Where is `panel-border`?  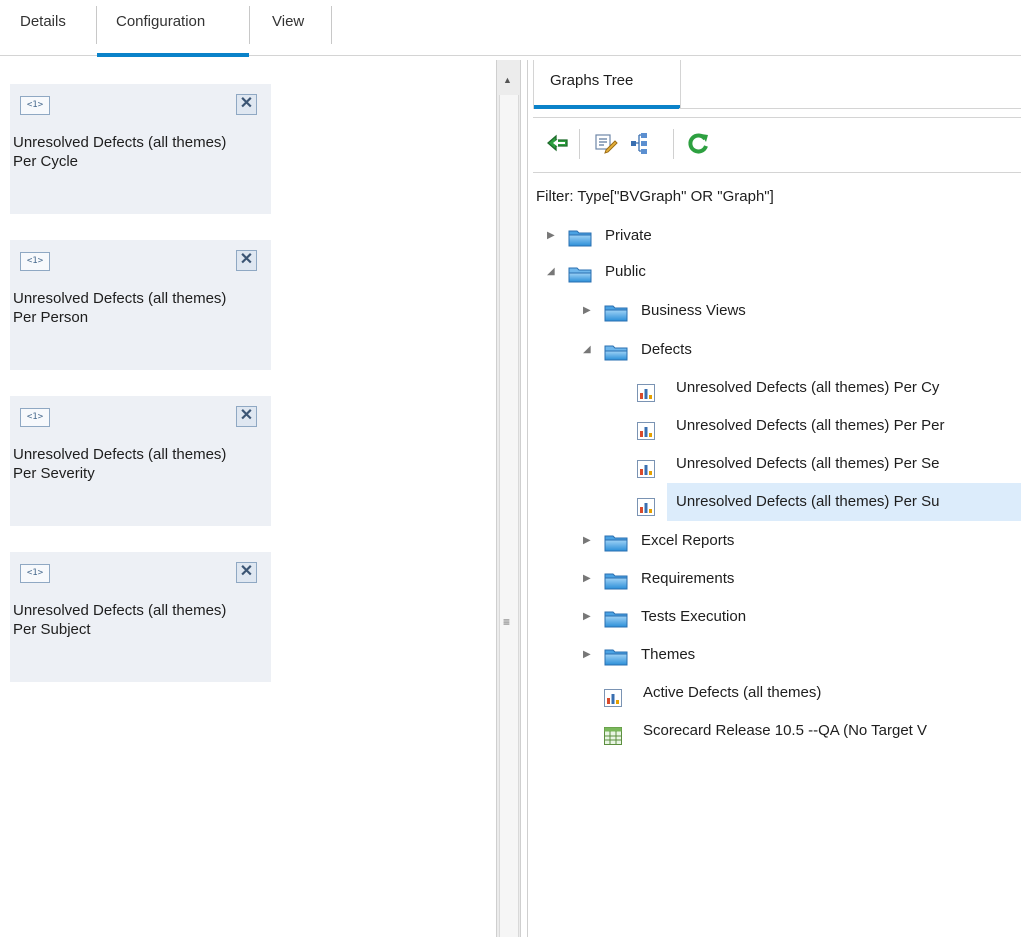 panel-border is located at coordinates (527, 498).